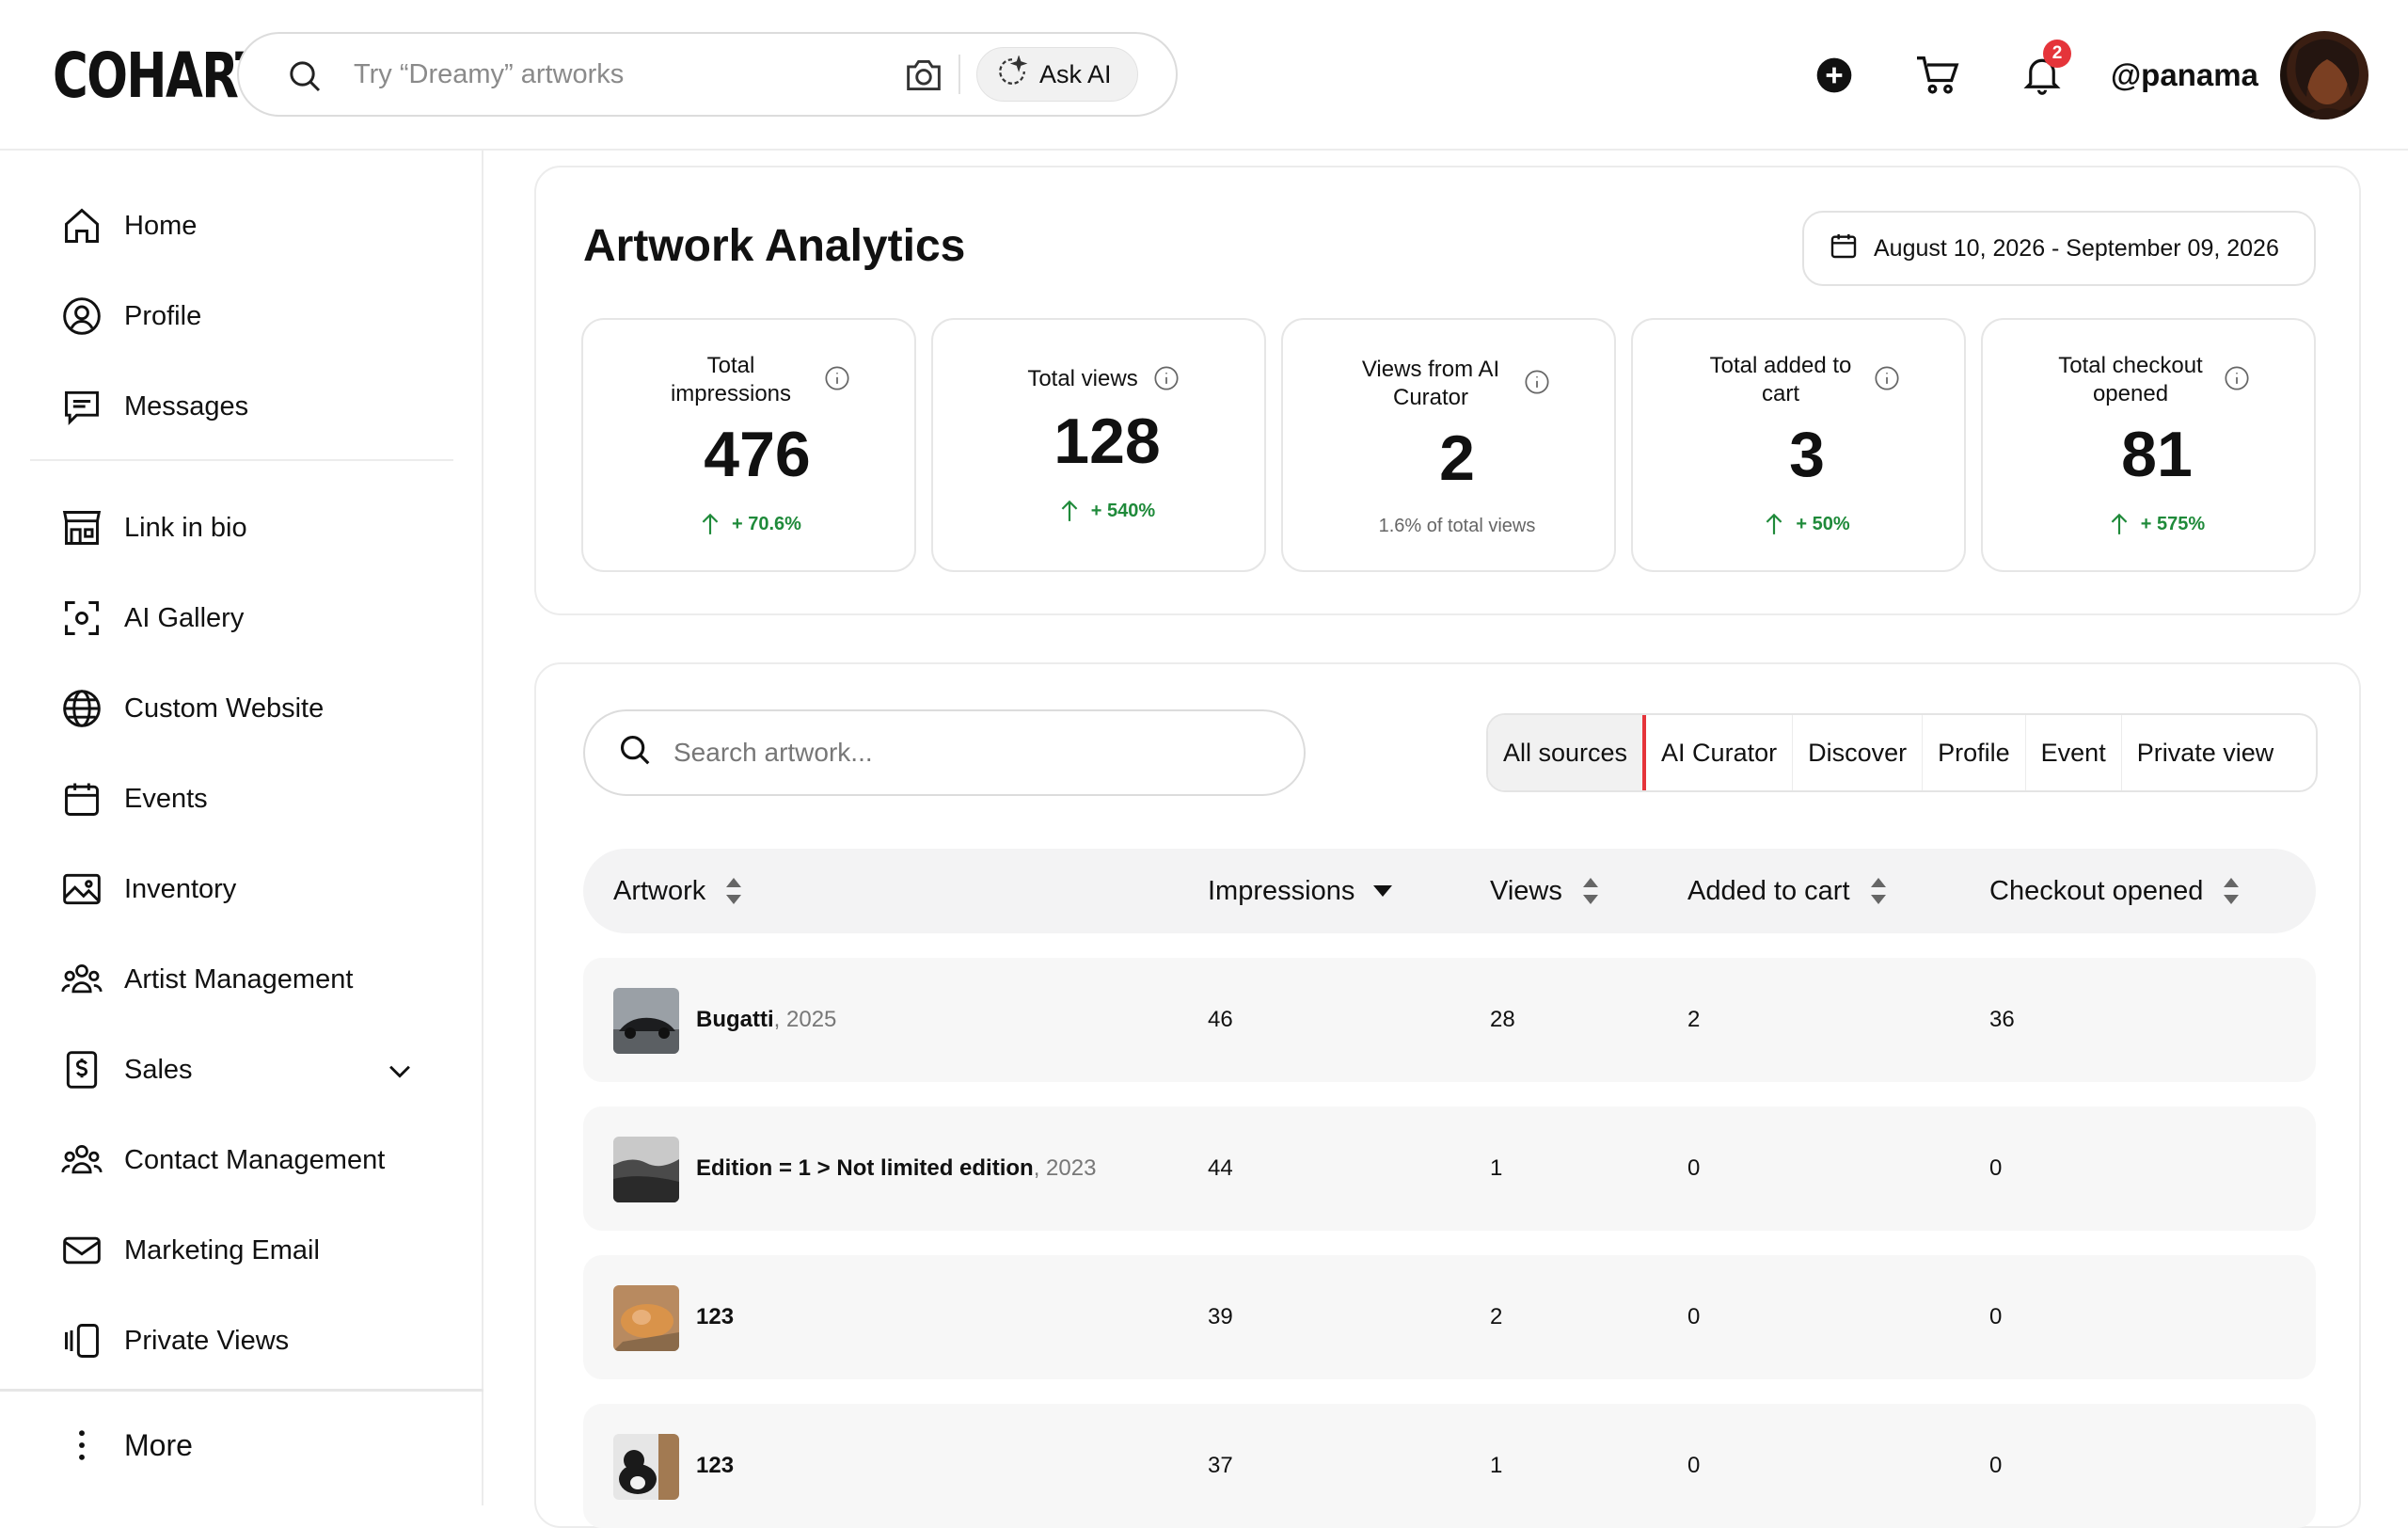  Describe the element at coordinates (751, 524) in the screenshot. I see `stat-change: + 70.6%` at that location.